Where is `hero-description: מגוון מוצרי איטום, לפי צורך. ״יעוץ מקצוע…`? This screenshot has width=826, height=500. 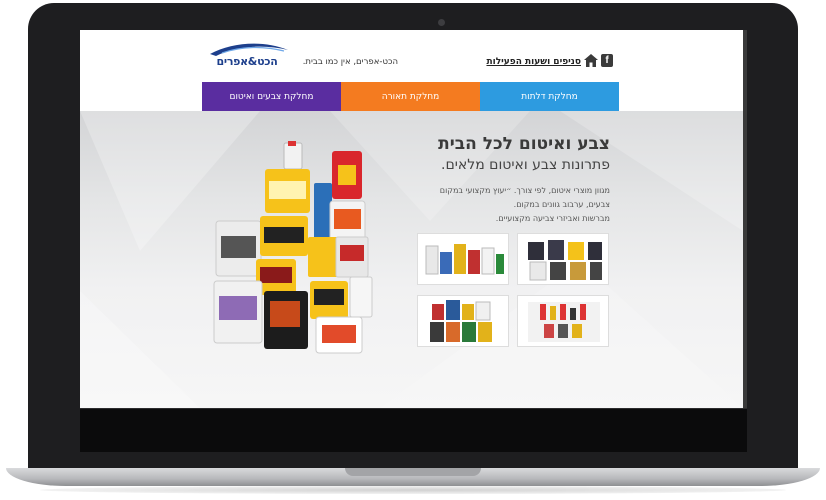 hero-description: מגוון מוצרי איטום, לפי צורך. ״יעוץ מקצוע… is located at coordinates (510, 205).